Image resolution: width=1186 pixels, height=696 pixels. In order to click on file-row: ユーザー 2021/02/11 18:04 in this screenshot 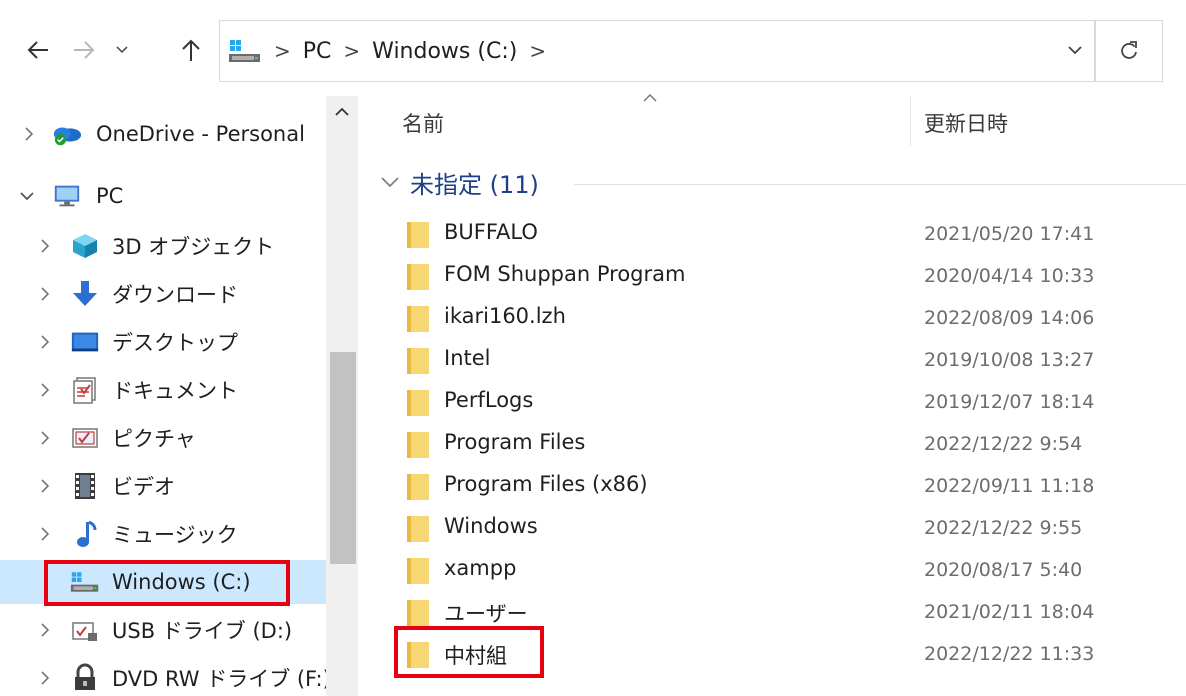, I will do `click(776, 613)`.